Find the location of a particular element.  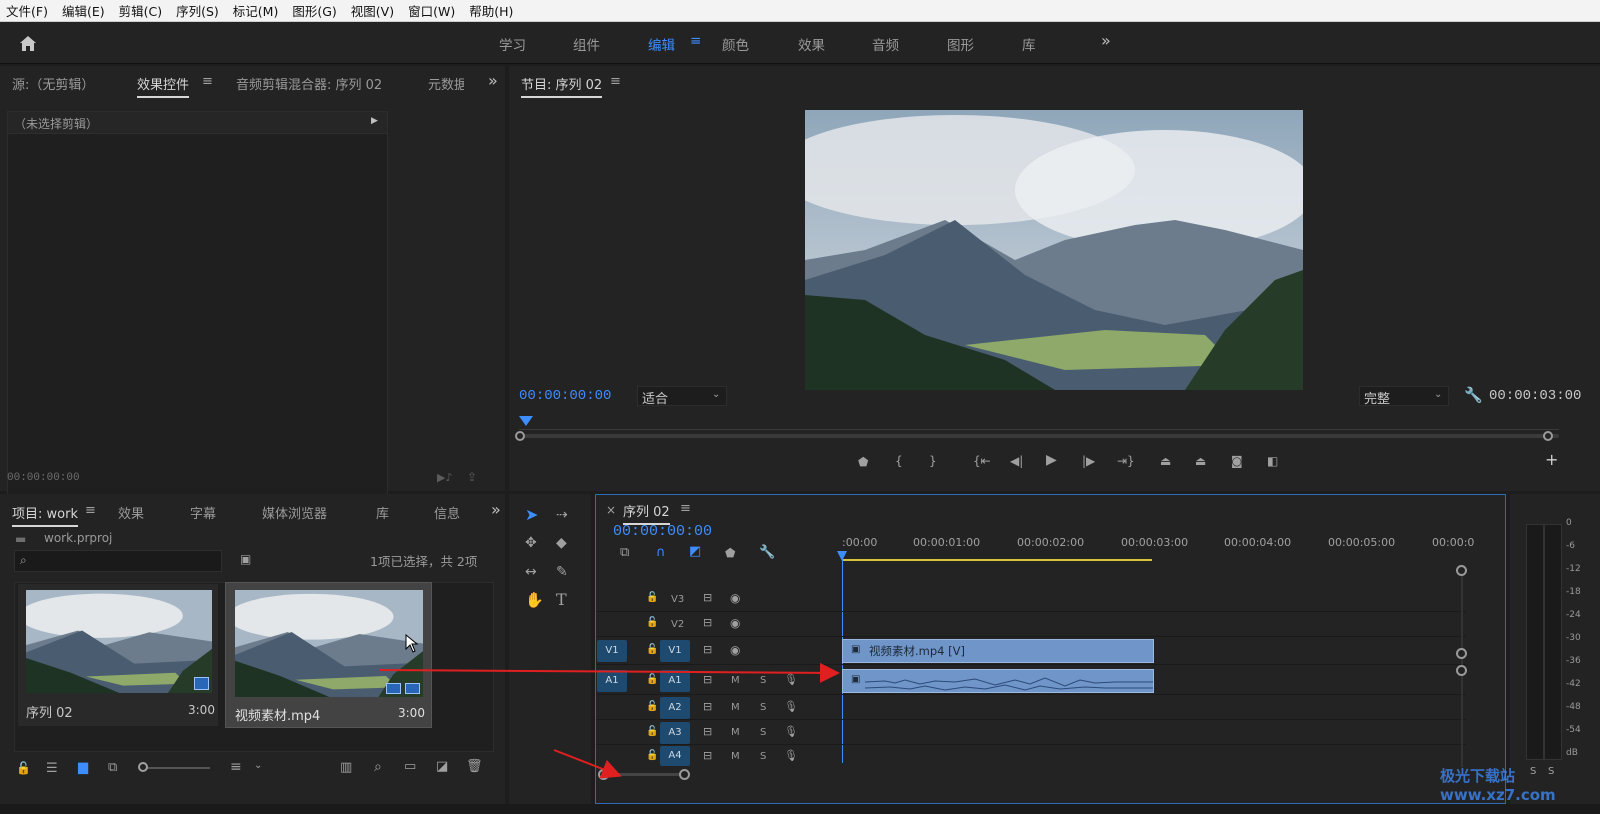

timeline-title: 序列 02 is located at coordinates (646, 513).